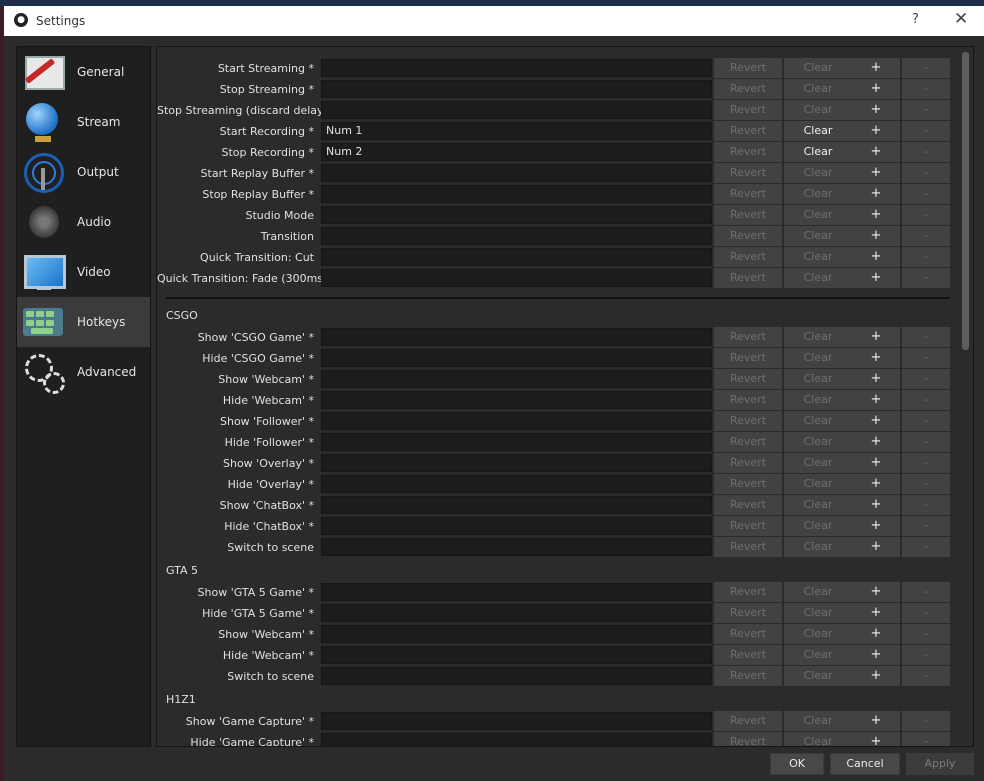  I want to click on sidebar-item-advanced: Advanced, so click(83, 372).